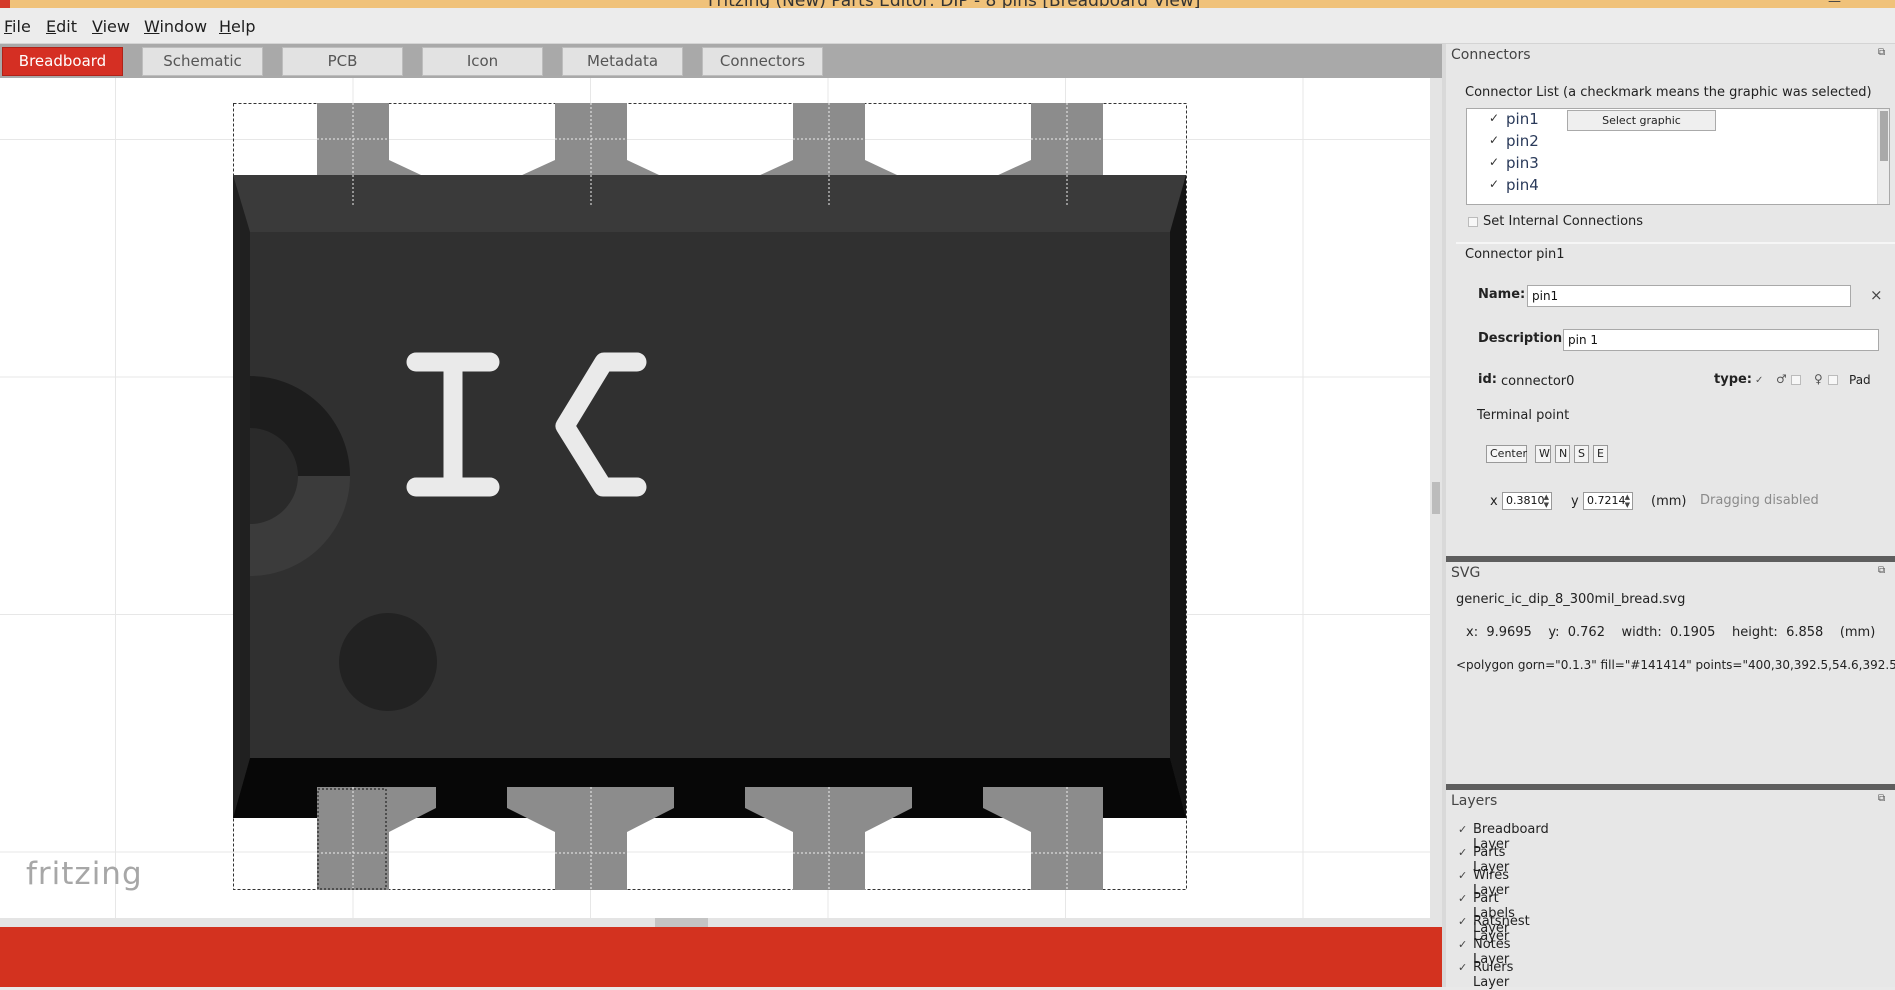  I want to click on female-connector-icon: ♀, so click(1818, 379).